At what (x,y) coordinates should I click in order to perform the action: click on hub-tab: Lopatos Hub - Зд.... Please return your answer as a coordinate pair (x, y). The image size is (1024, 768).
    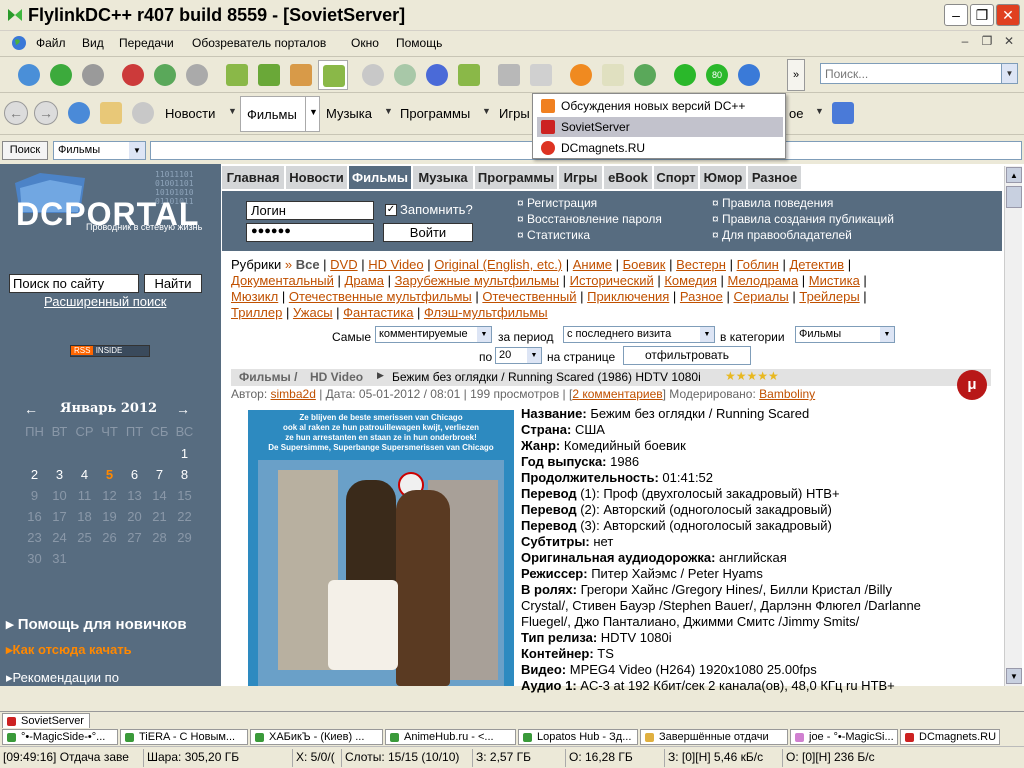
    Looking at the image, I should click on (578, 737).